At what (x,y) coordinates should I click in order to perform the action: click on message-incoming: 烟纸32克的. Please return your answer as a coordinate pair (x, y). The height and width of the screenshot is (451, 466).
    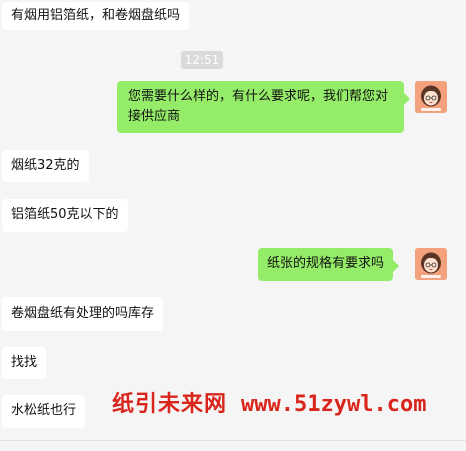
    Looking at the image, I should click on (45, 166).